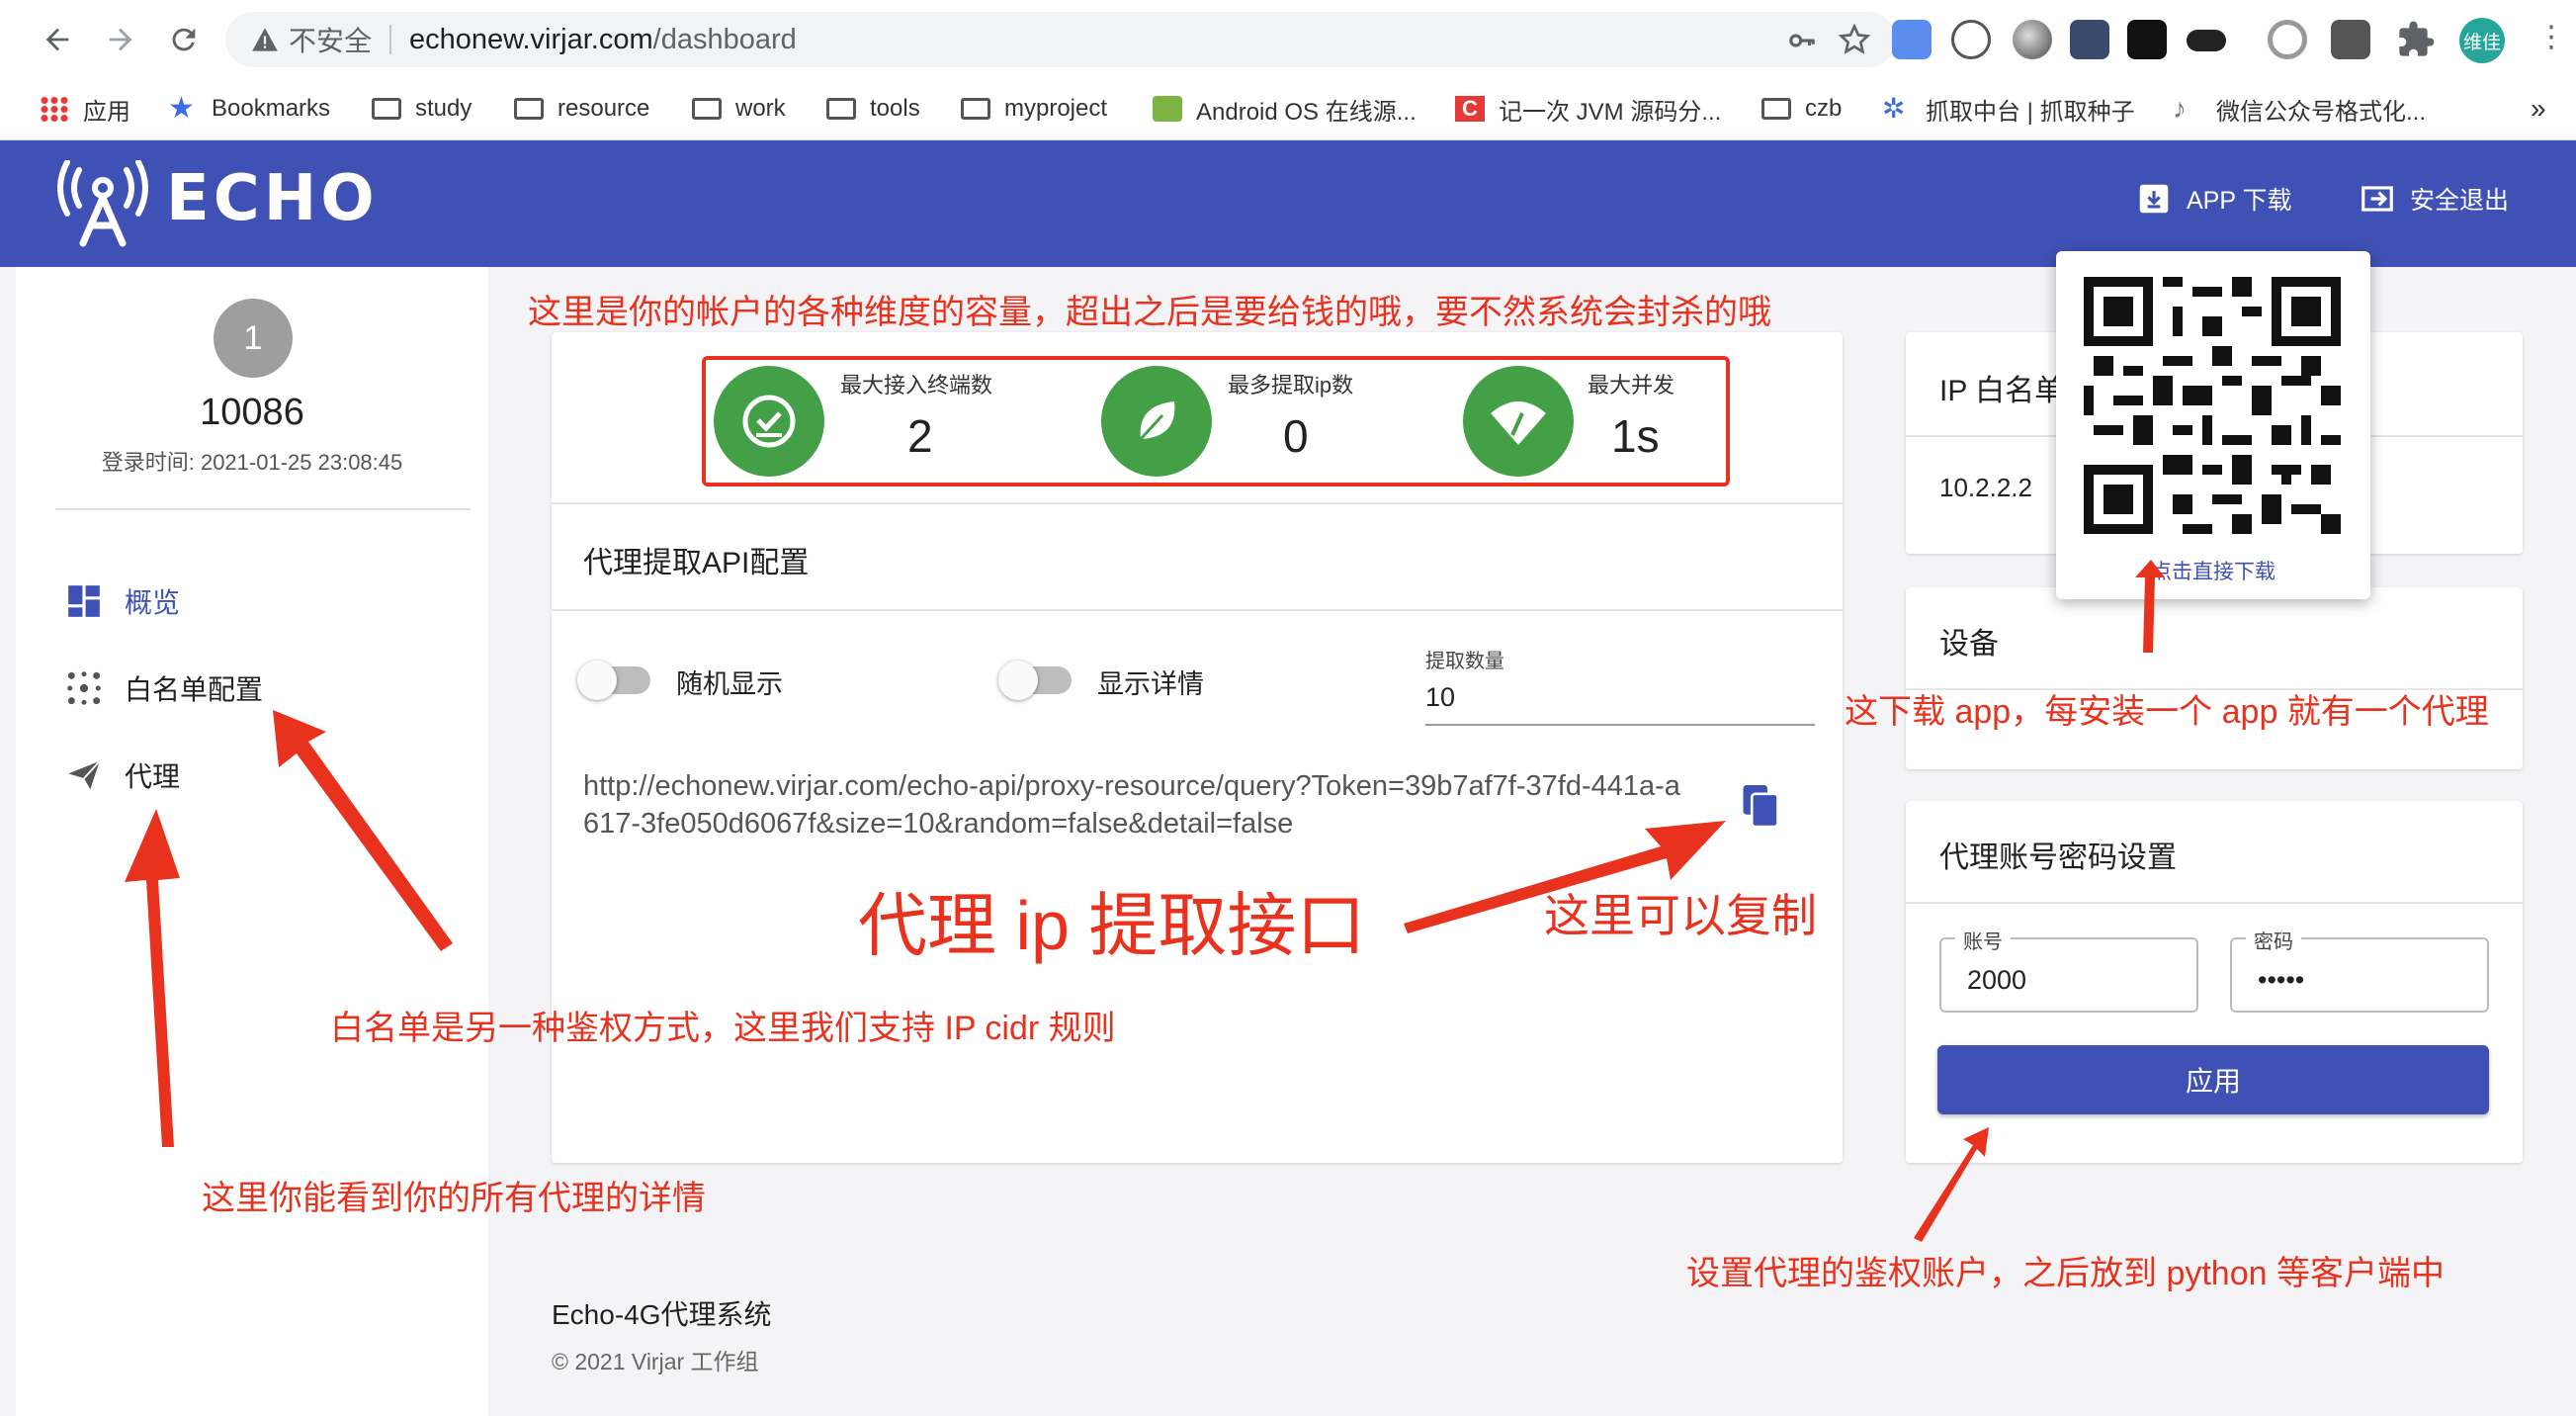  I want to click on qr-download-popup: 点击直接下载, so click(2213, 425).